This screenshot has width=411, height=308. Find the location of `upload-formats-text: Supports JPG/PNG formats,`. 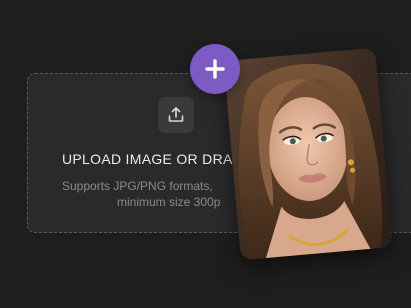

upload-formats-text: Supports JPG/PNG formats, is located at coordinates (137, 186).